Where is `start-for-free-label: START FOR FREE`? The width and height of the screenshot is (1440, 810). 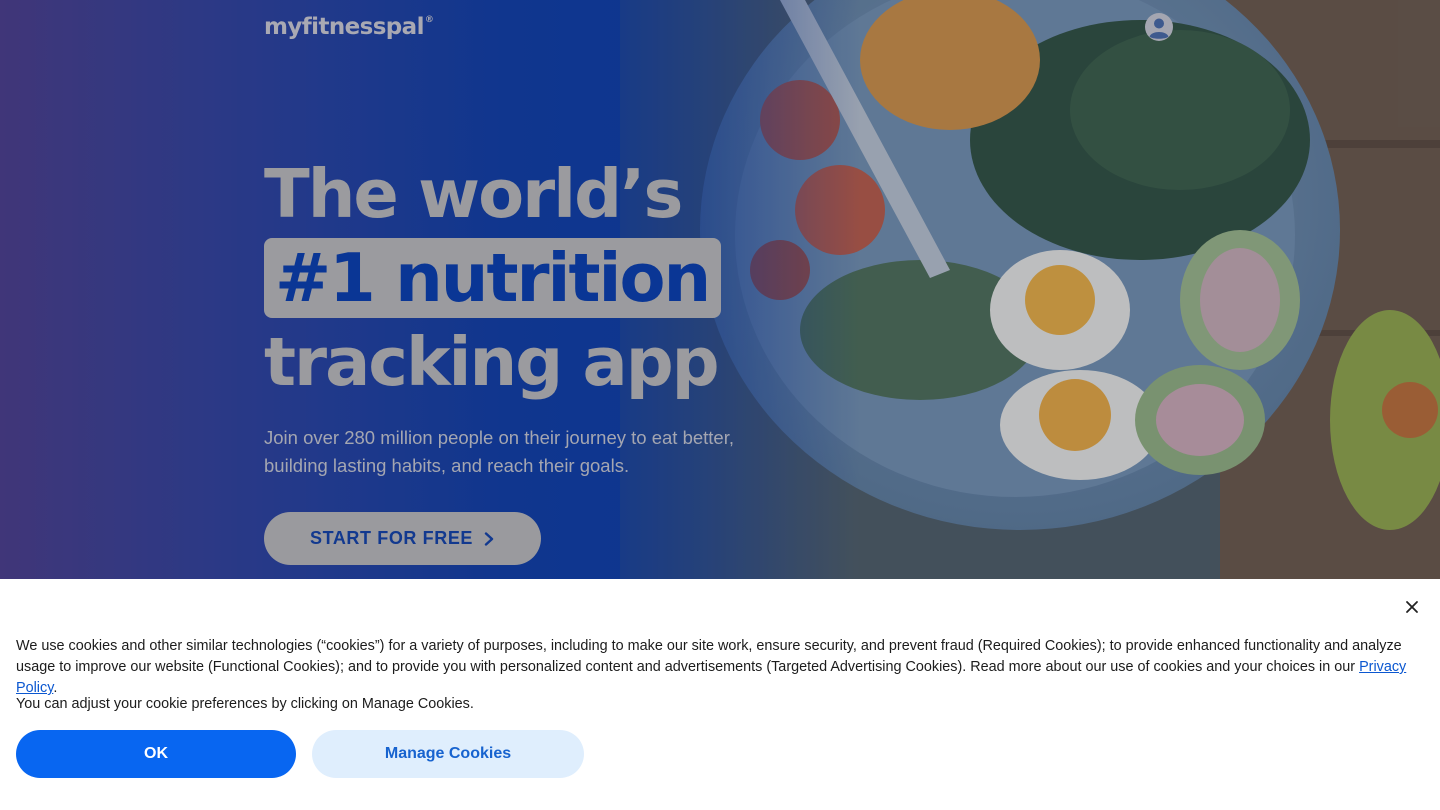
start-for-free-label: START FOR FREE is located at coordinates (391, 538).